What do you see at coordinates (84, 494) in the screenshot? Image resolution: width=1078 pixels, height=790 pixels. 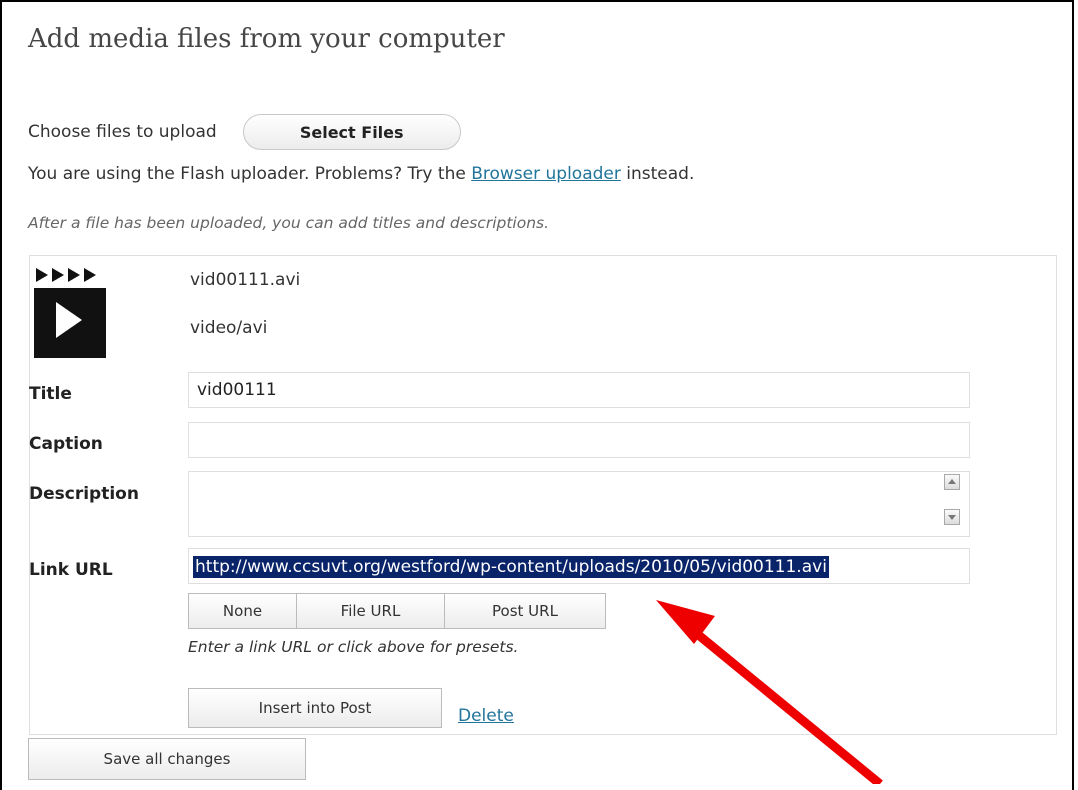 I see `description-label: Description` at bounding box center [84, 494].